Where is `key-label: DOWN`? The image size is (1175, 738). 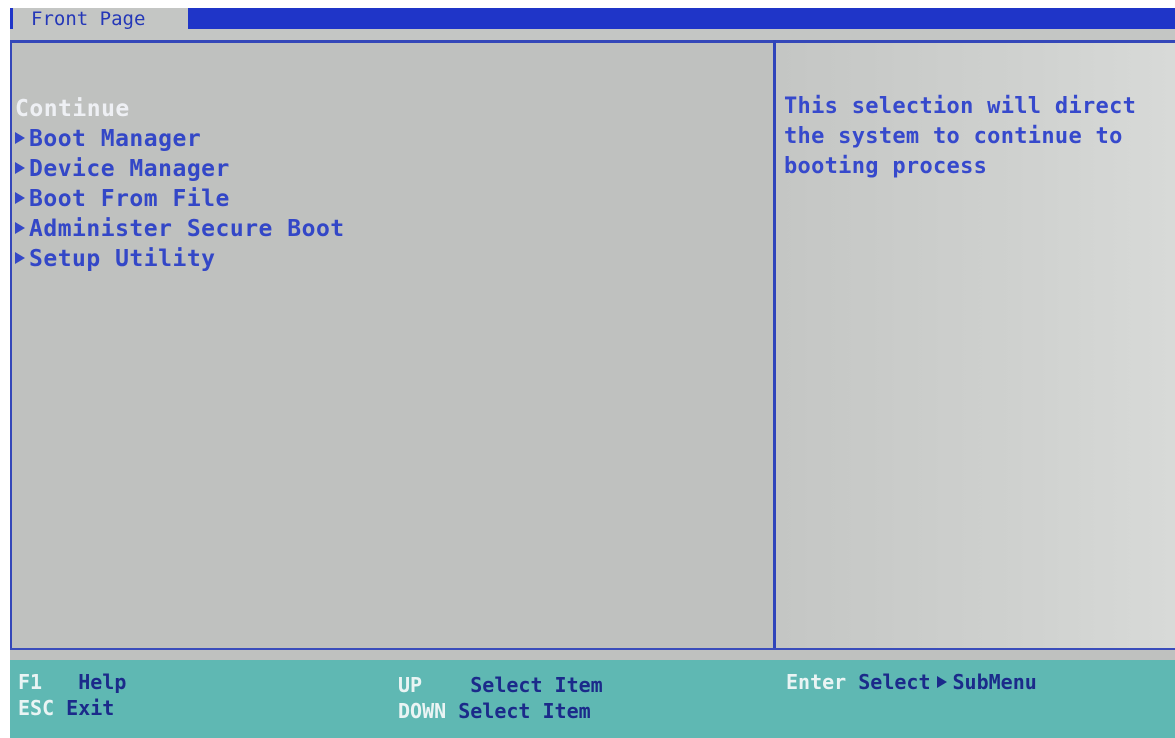
key-label: DOWN is located at coordinates (422, 711).